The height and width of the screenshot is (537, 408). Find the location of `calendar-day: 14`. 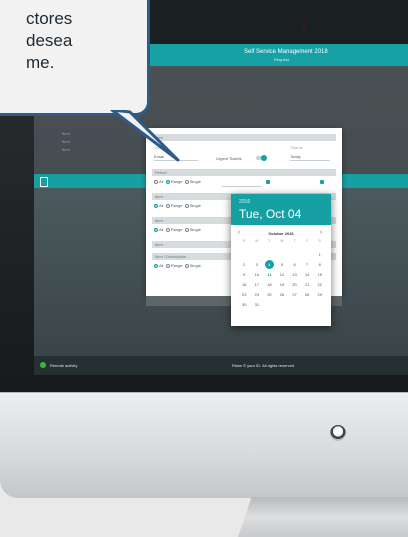

calendar-day: 14 is located at coordinates (307, 274).